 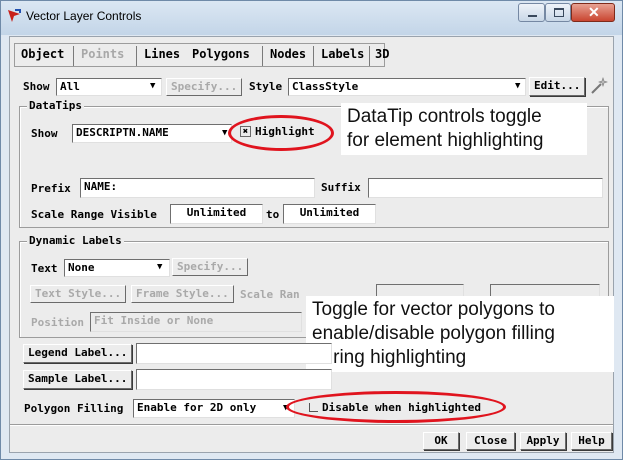 I want to click on close-icon: ✕, so click(x=594, y=12).